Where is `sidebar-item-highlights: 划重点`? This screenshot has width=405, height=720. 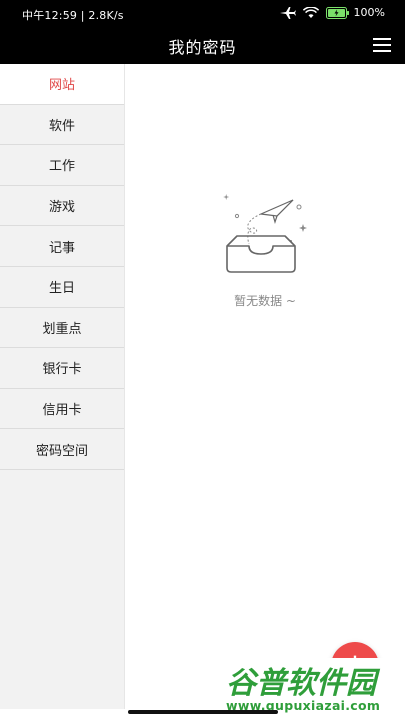 sidebar-item-highlights: 划重点 is located at coordinates (62, 328).